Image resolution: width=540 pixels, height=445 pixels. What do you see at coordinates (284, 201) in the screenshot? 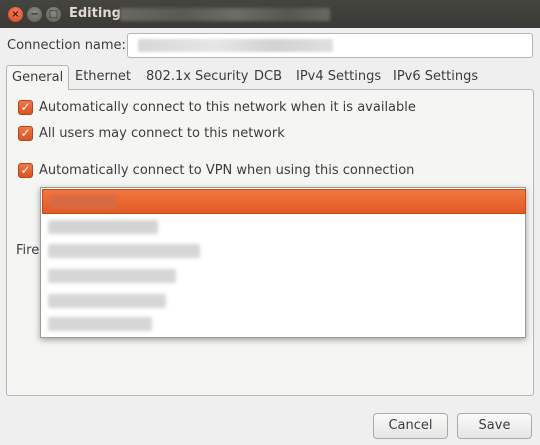
I see `vpn-option-selected` at bounding box center [284, 201].